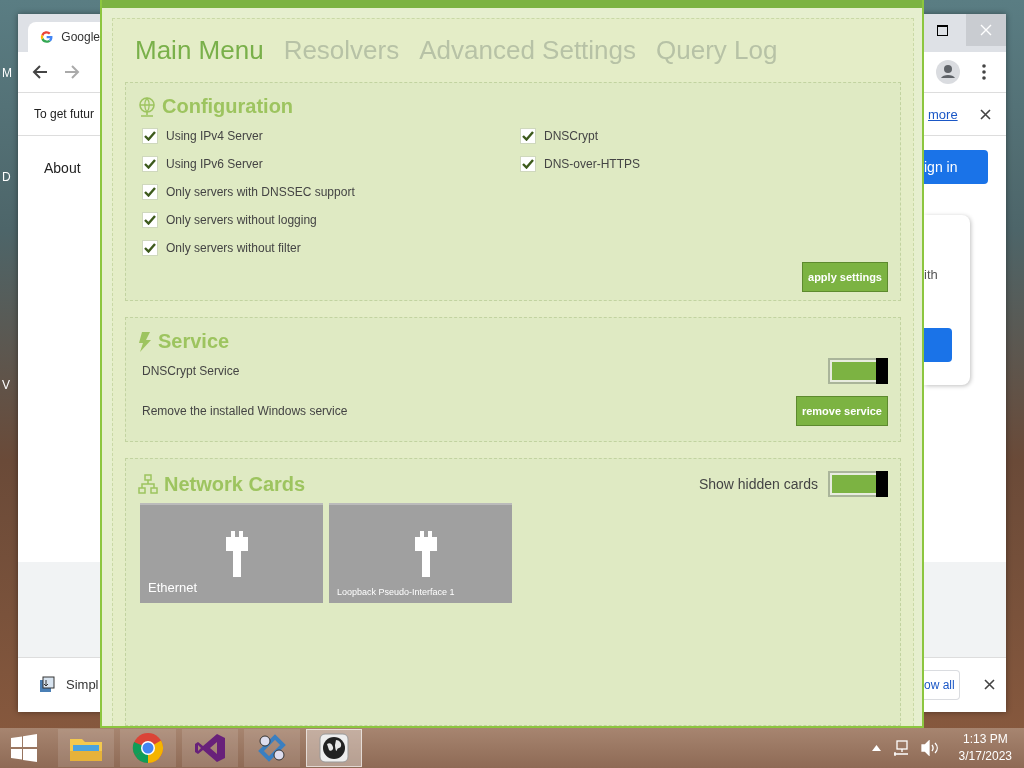 This screenshot has width=1024, height=768. What do you see at coordinates (6, 177) in the screenshot?
I see `desktop-icon-label: D` at bounding box center [6, 177].